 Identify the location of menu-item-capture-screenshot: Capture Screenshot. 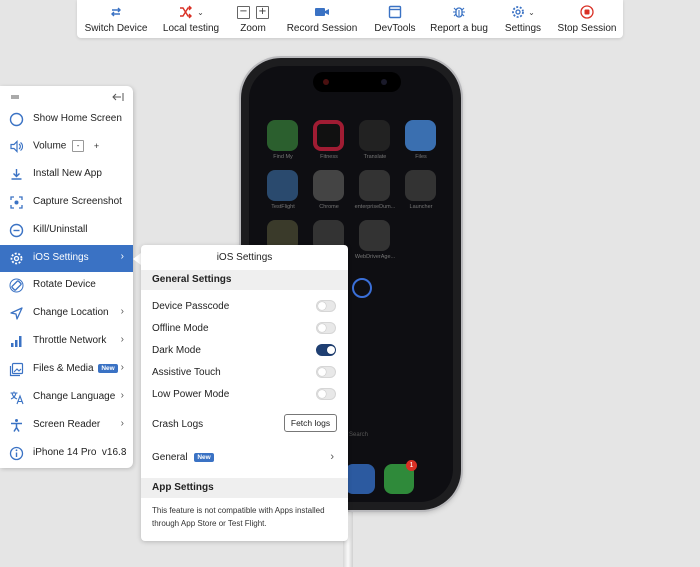
(66, 202).